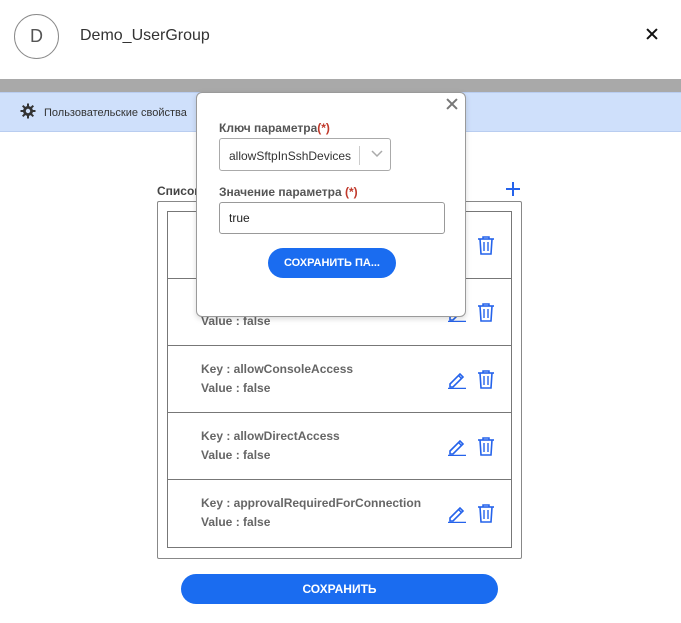 This screenshot has width=681, height=623. I want to click on key-label-text: Ключ параметра, so click(268, 128).